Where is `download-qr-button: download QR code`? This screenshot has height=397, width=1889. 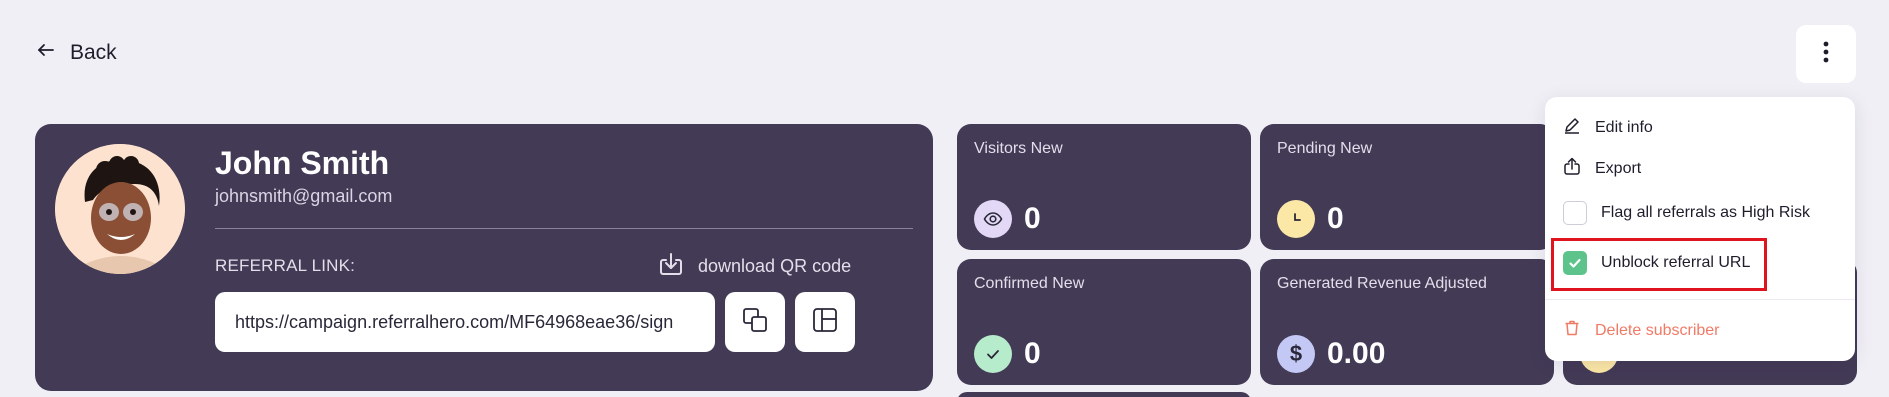 download-qr-button: download QR code is located at coordinates (754, 266).